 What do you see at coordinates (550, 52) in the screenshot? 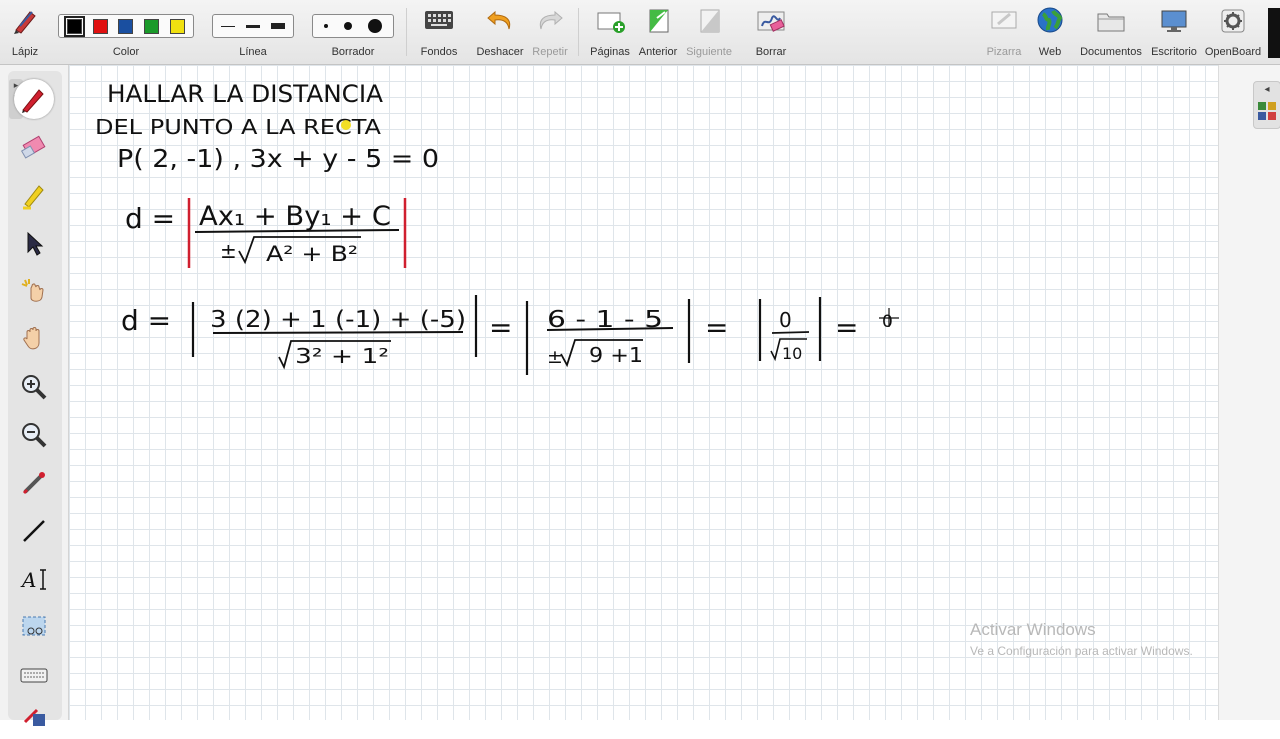
I see `redo-label: Repetir` at bounding box center [550, 52].